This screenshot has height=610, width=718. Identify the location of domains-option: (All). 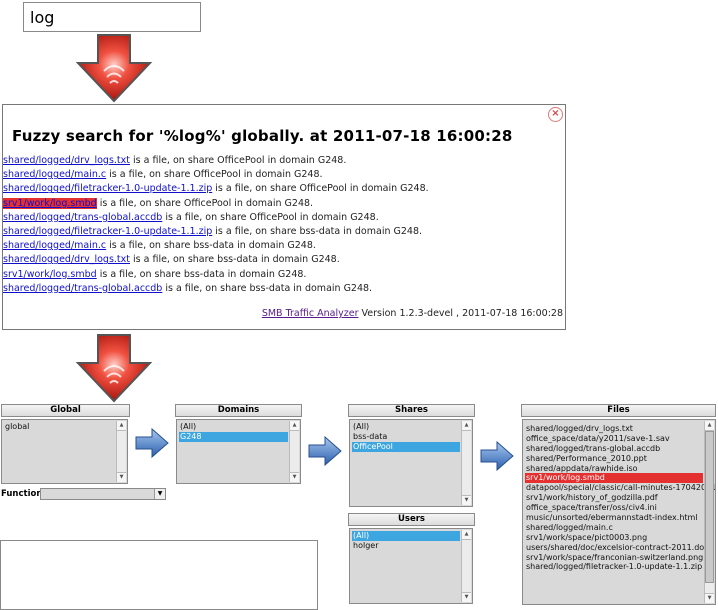
(233, 427).